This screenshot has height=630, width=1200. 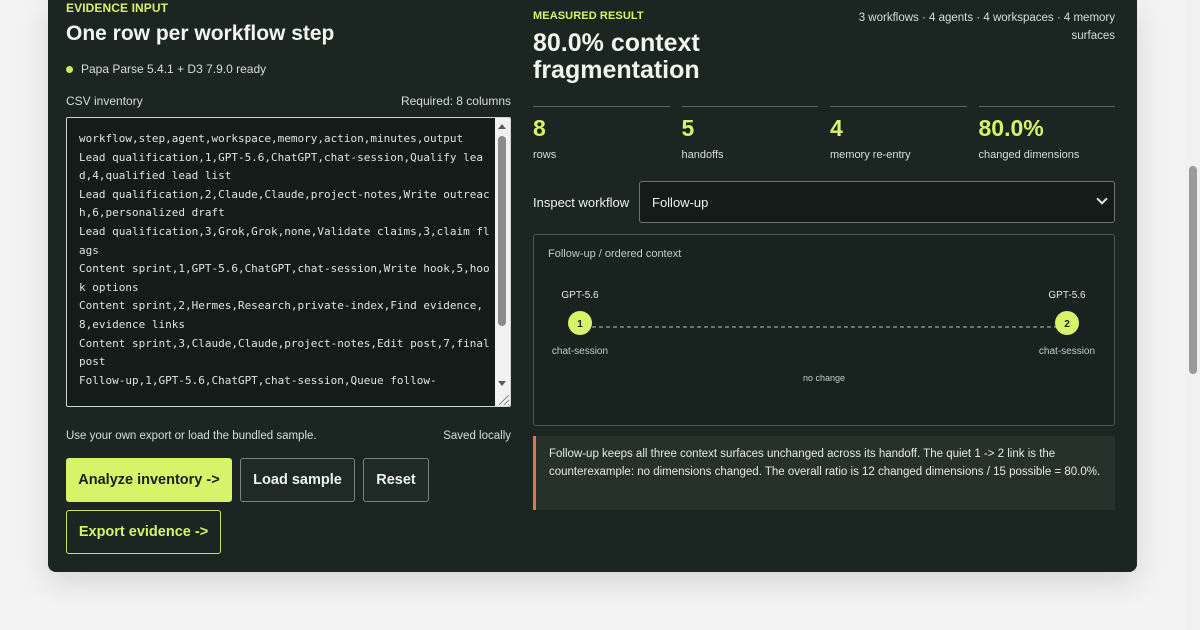 I want to click on stat-value: 4, so click(x=836, y=128).